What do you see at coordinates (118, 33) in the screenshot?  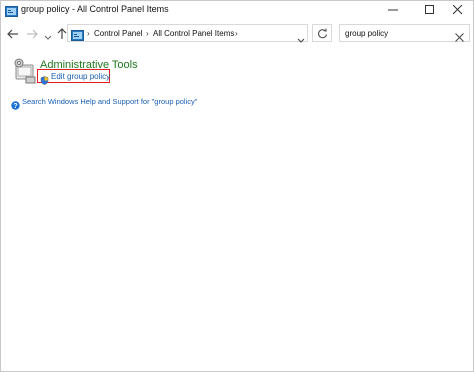 I see `breadcrumb-control-panel: Control Panel` at bounding box center [118, 33].